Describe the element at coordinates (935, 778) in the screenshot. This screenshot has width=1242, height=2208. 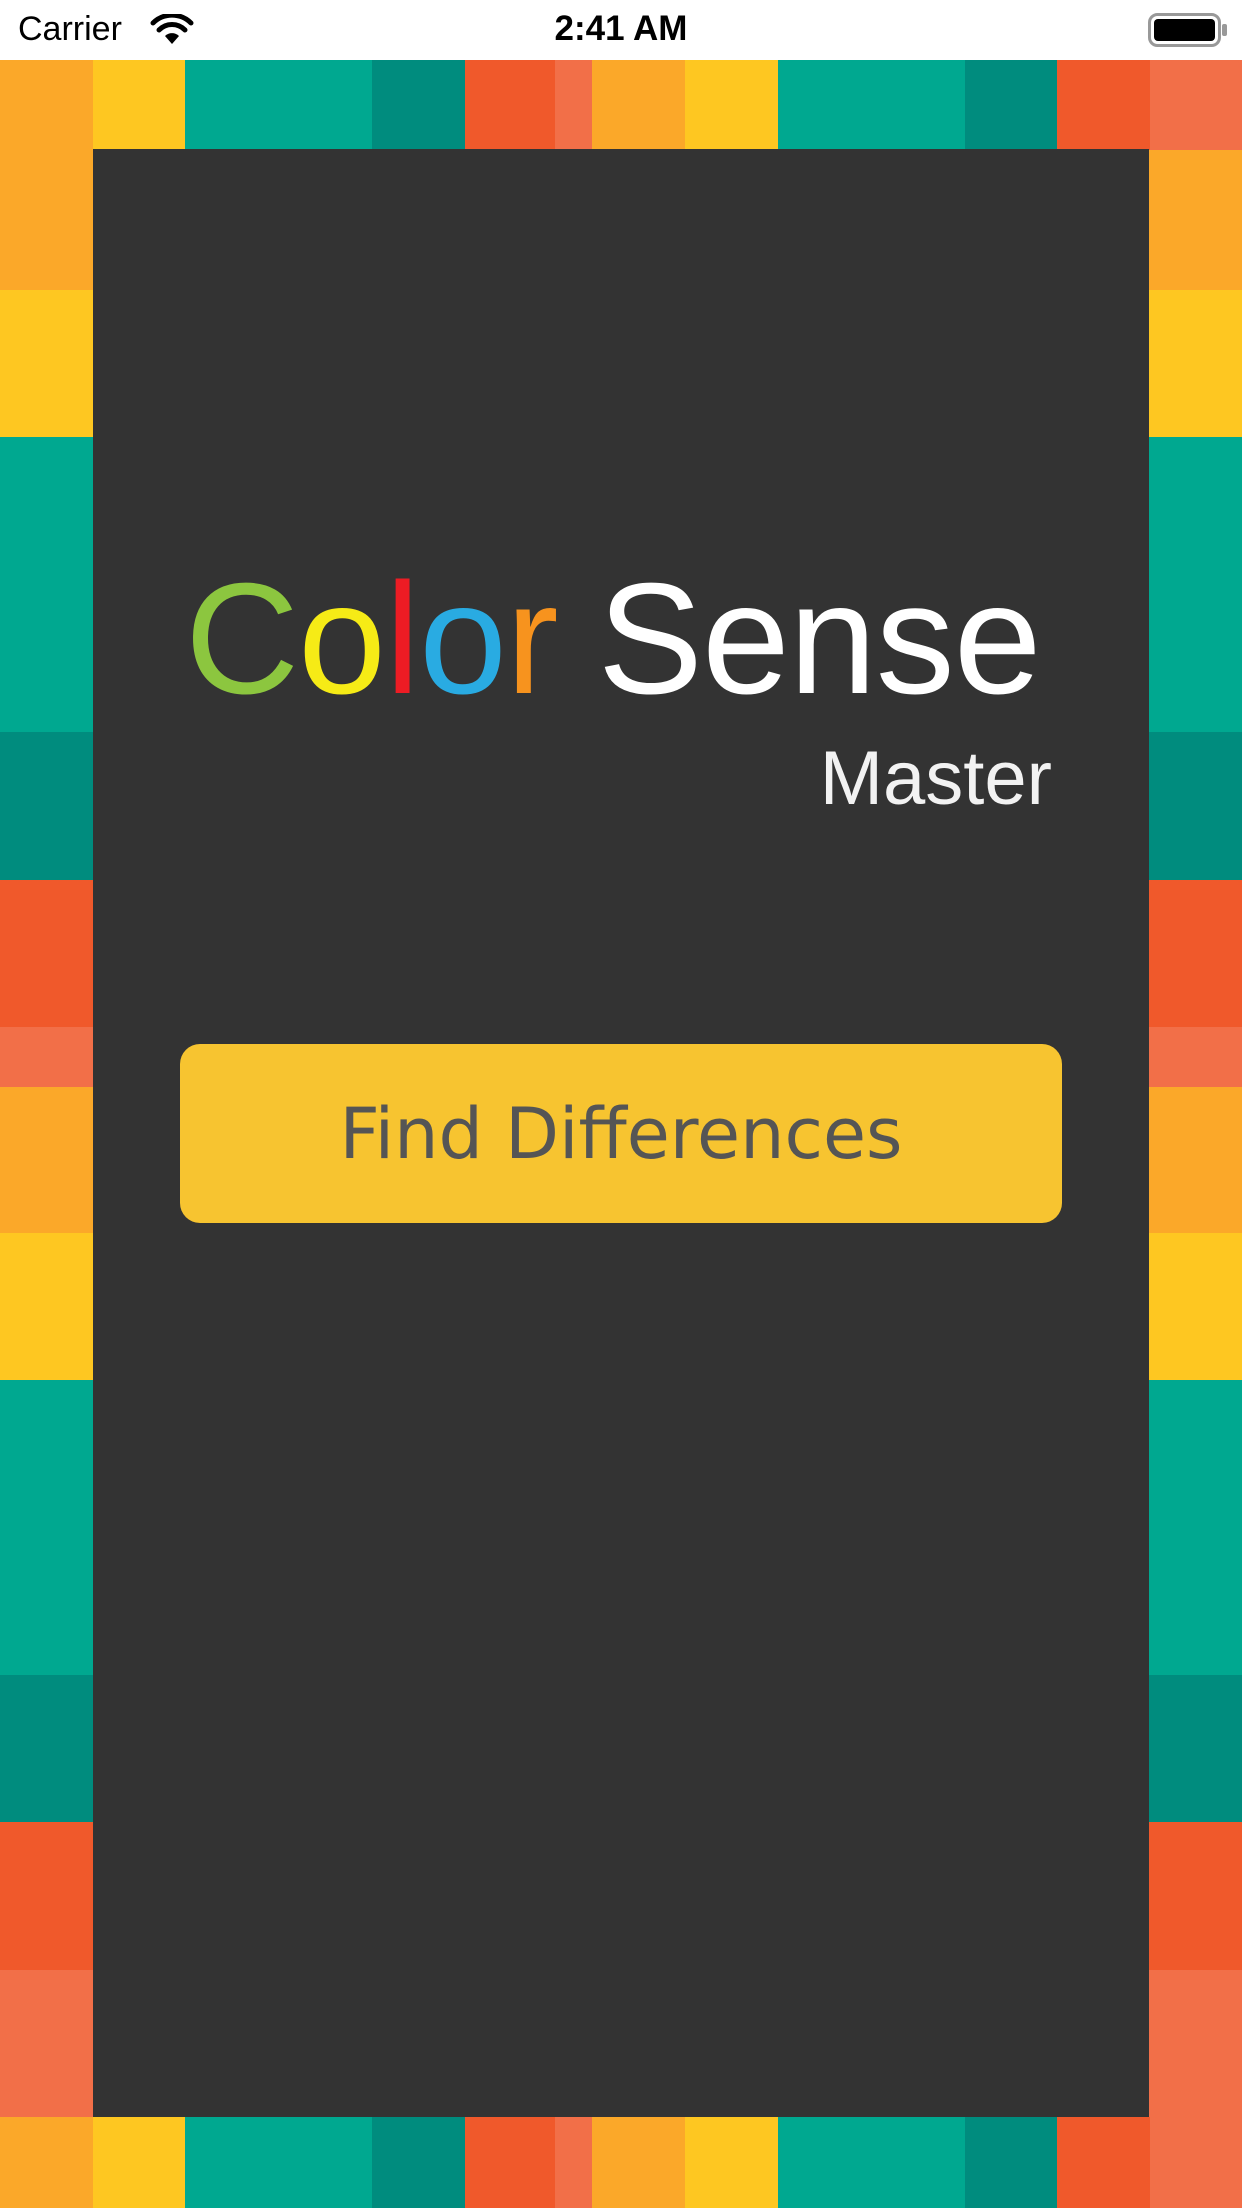
I see `logo-subtitle: Master` at that location.